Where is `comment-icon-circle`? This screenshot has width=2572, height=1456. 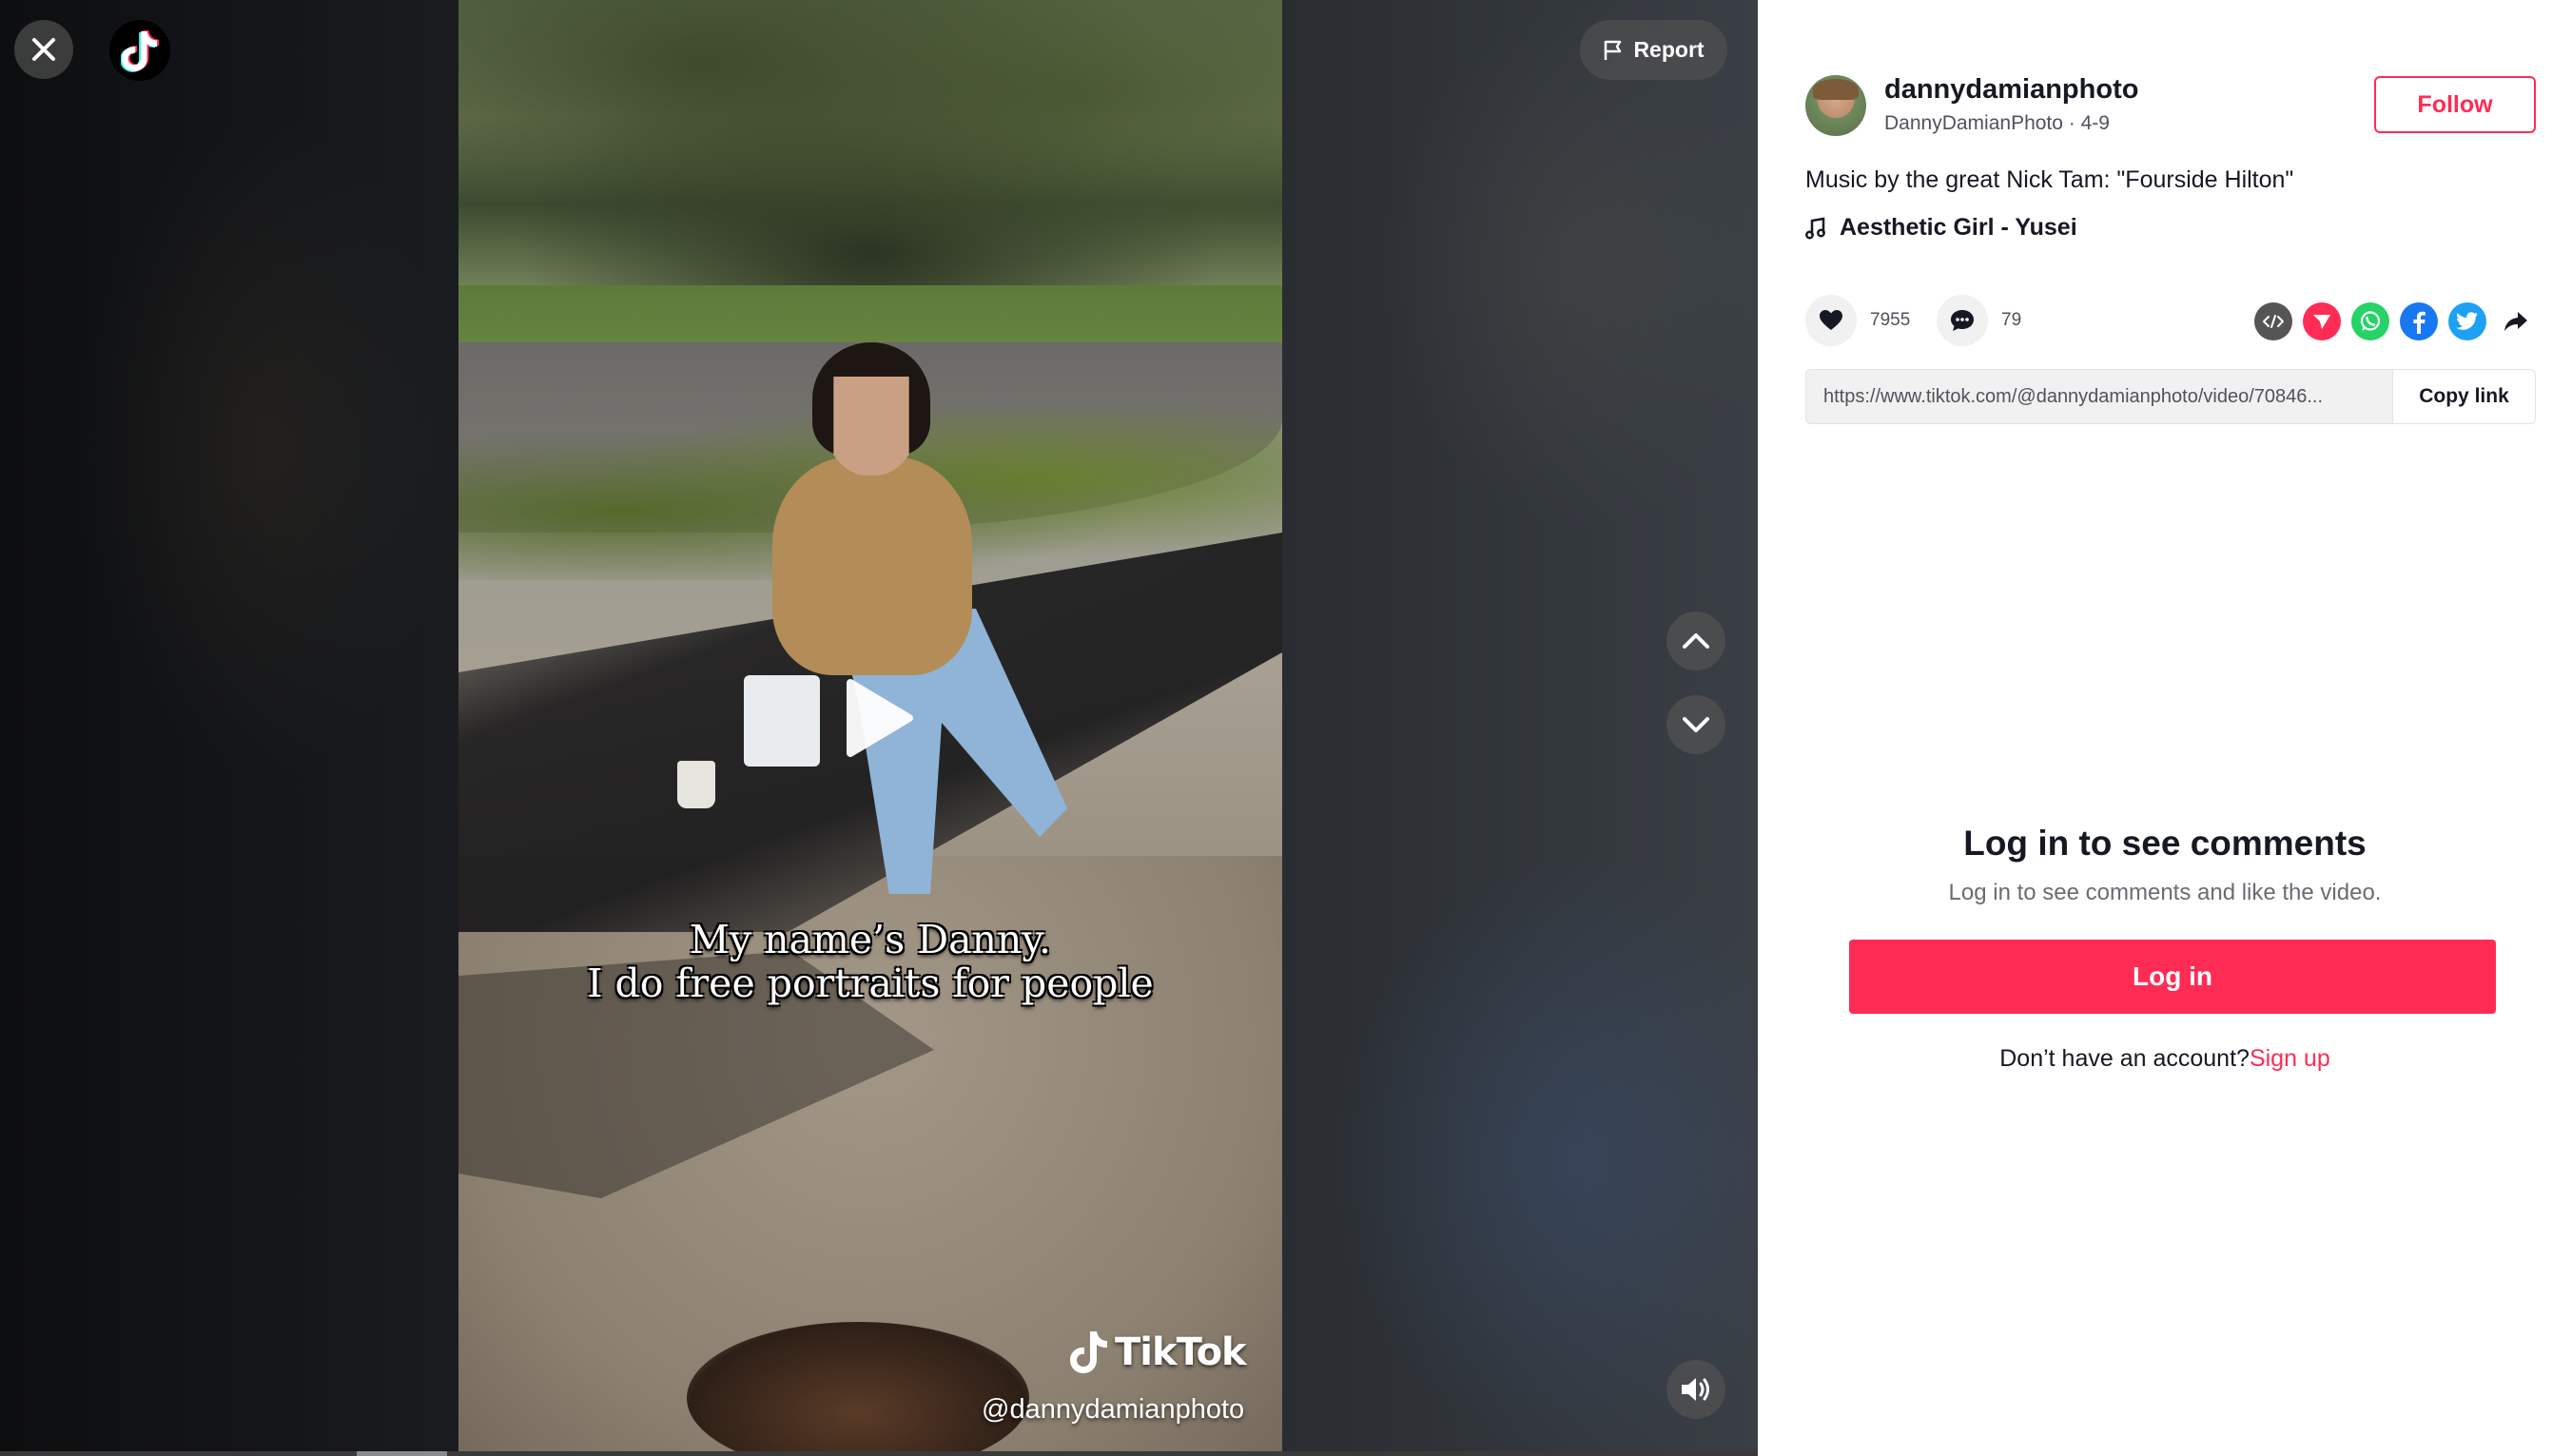 comment-icon-circle is located at coordinates (1962, 321).